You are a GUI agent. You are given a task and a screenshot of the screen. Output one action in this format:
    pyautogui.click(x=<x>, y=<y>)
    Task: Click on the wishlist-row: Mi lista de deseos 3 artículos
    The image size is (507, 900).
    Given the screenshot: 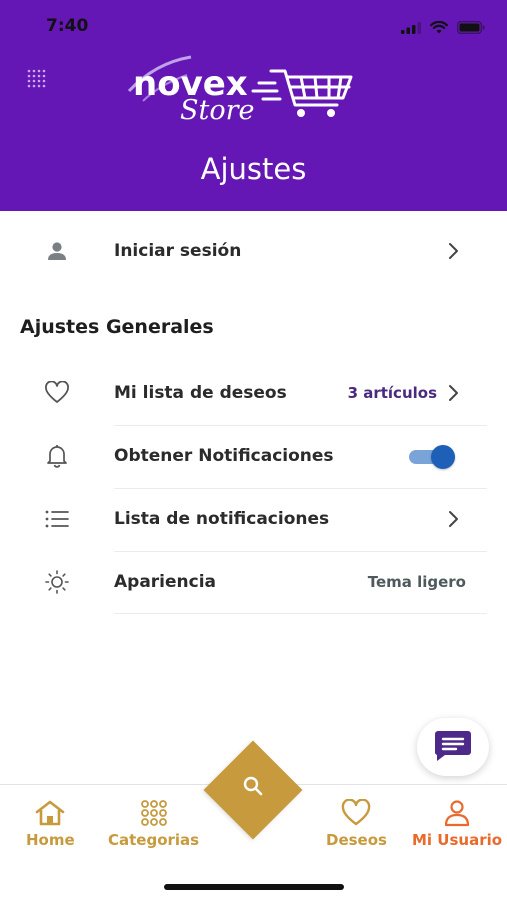 What is the action you would take?
    pyautogui.click(x=253, y=393)
    